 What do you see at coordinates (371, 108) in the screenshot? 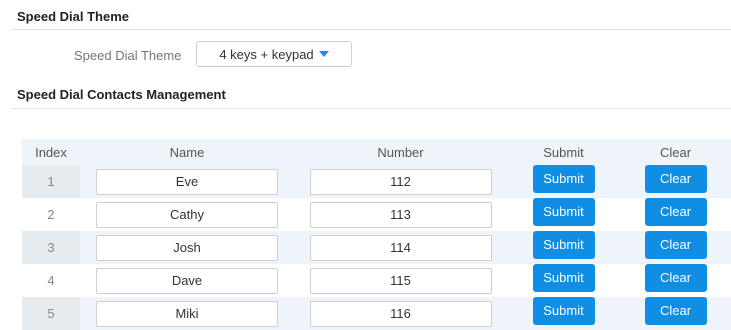
I see `contacts-section-divider` at bounding box center [371, 108].